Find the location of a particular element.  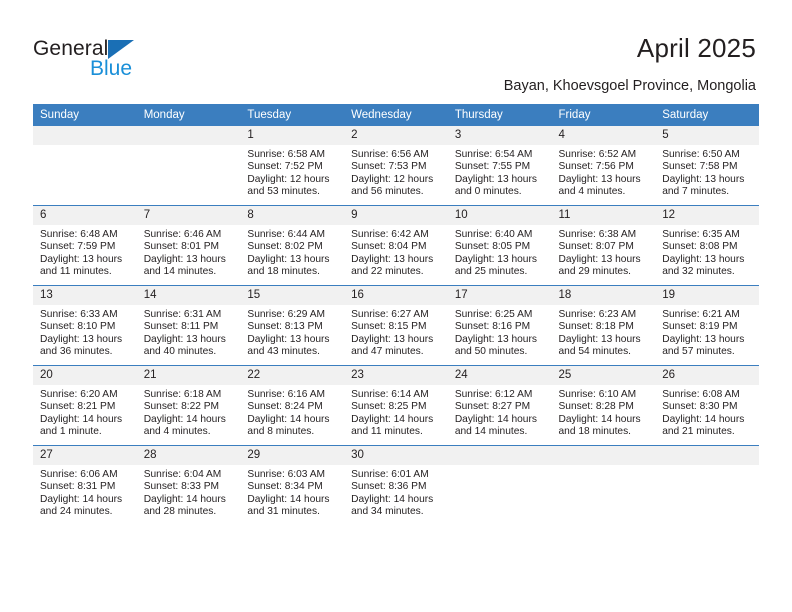

sunrise-text: Sunrise: 6:16 AM is located at coordinates (286, 394).